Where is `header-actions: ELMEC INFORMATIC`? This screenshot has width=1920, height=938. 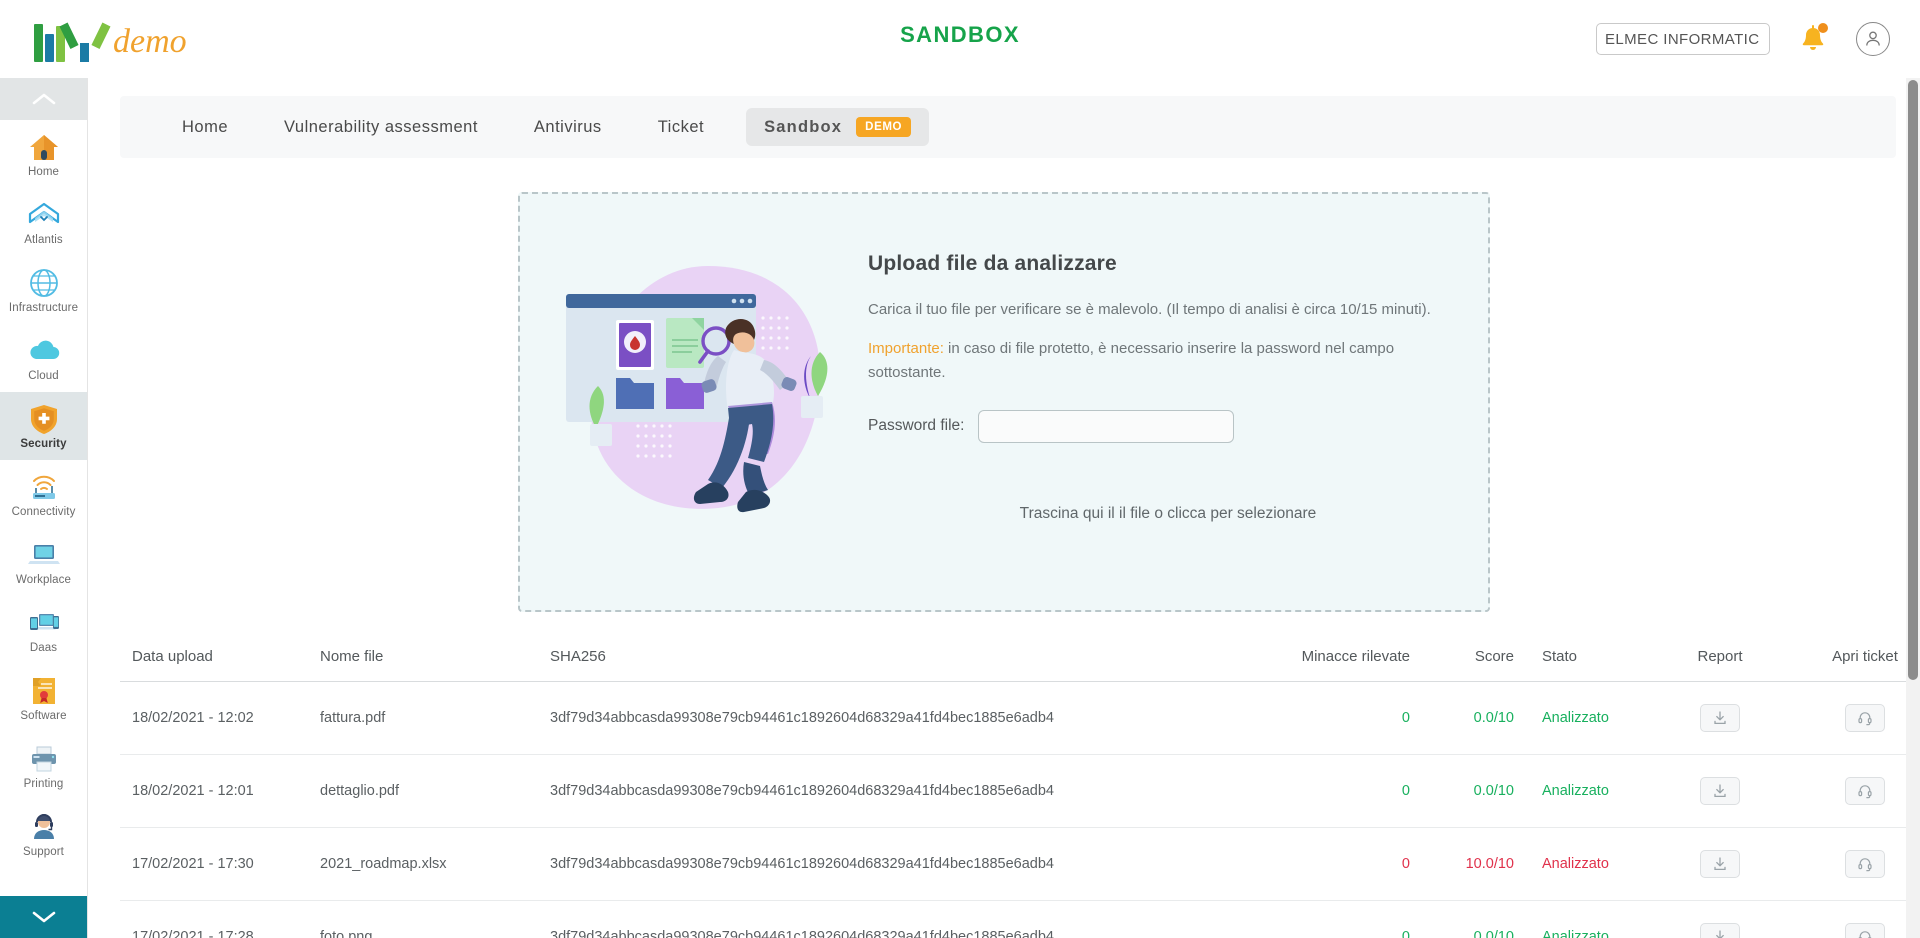
header-actions: ELMEC INFORMATIC is located at coordinates (1743, 39).